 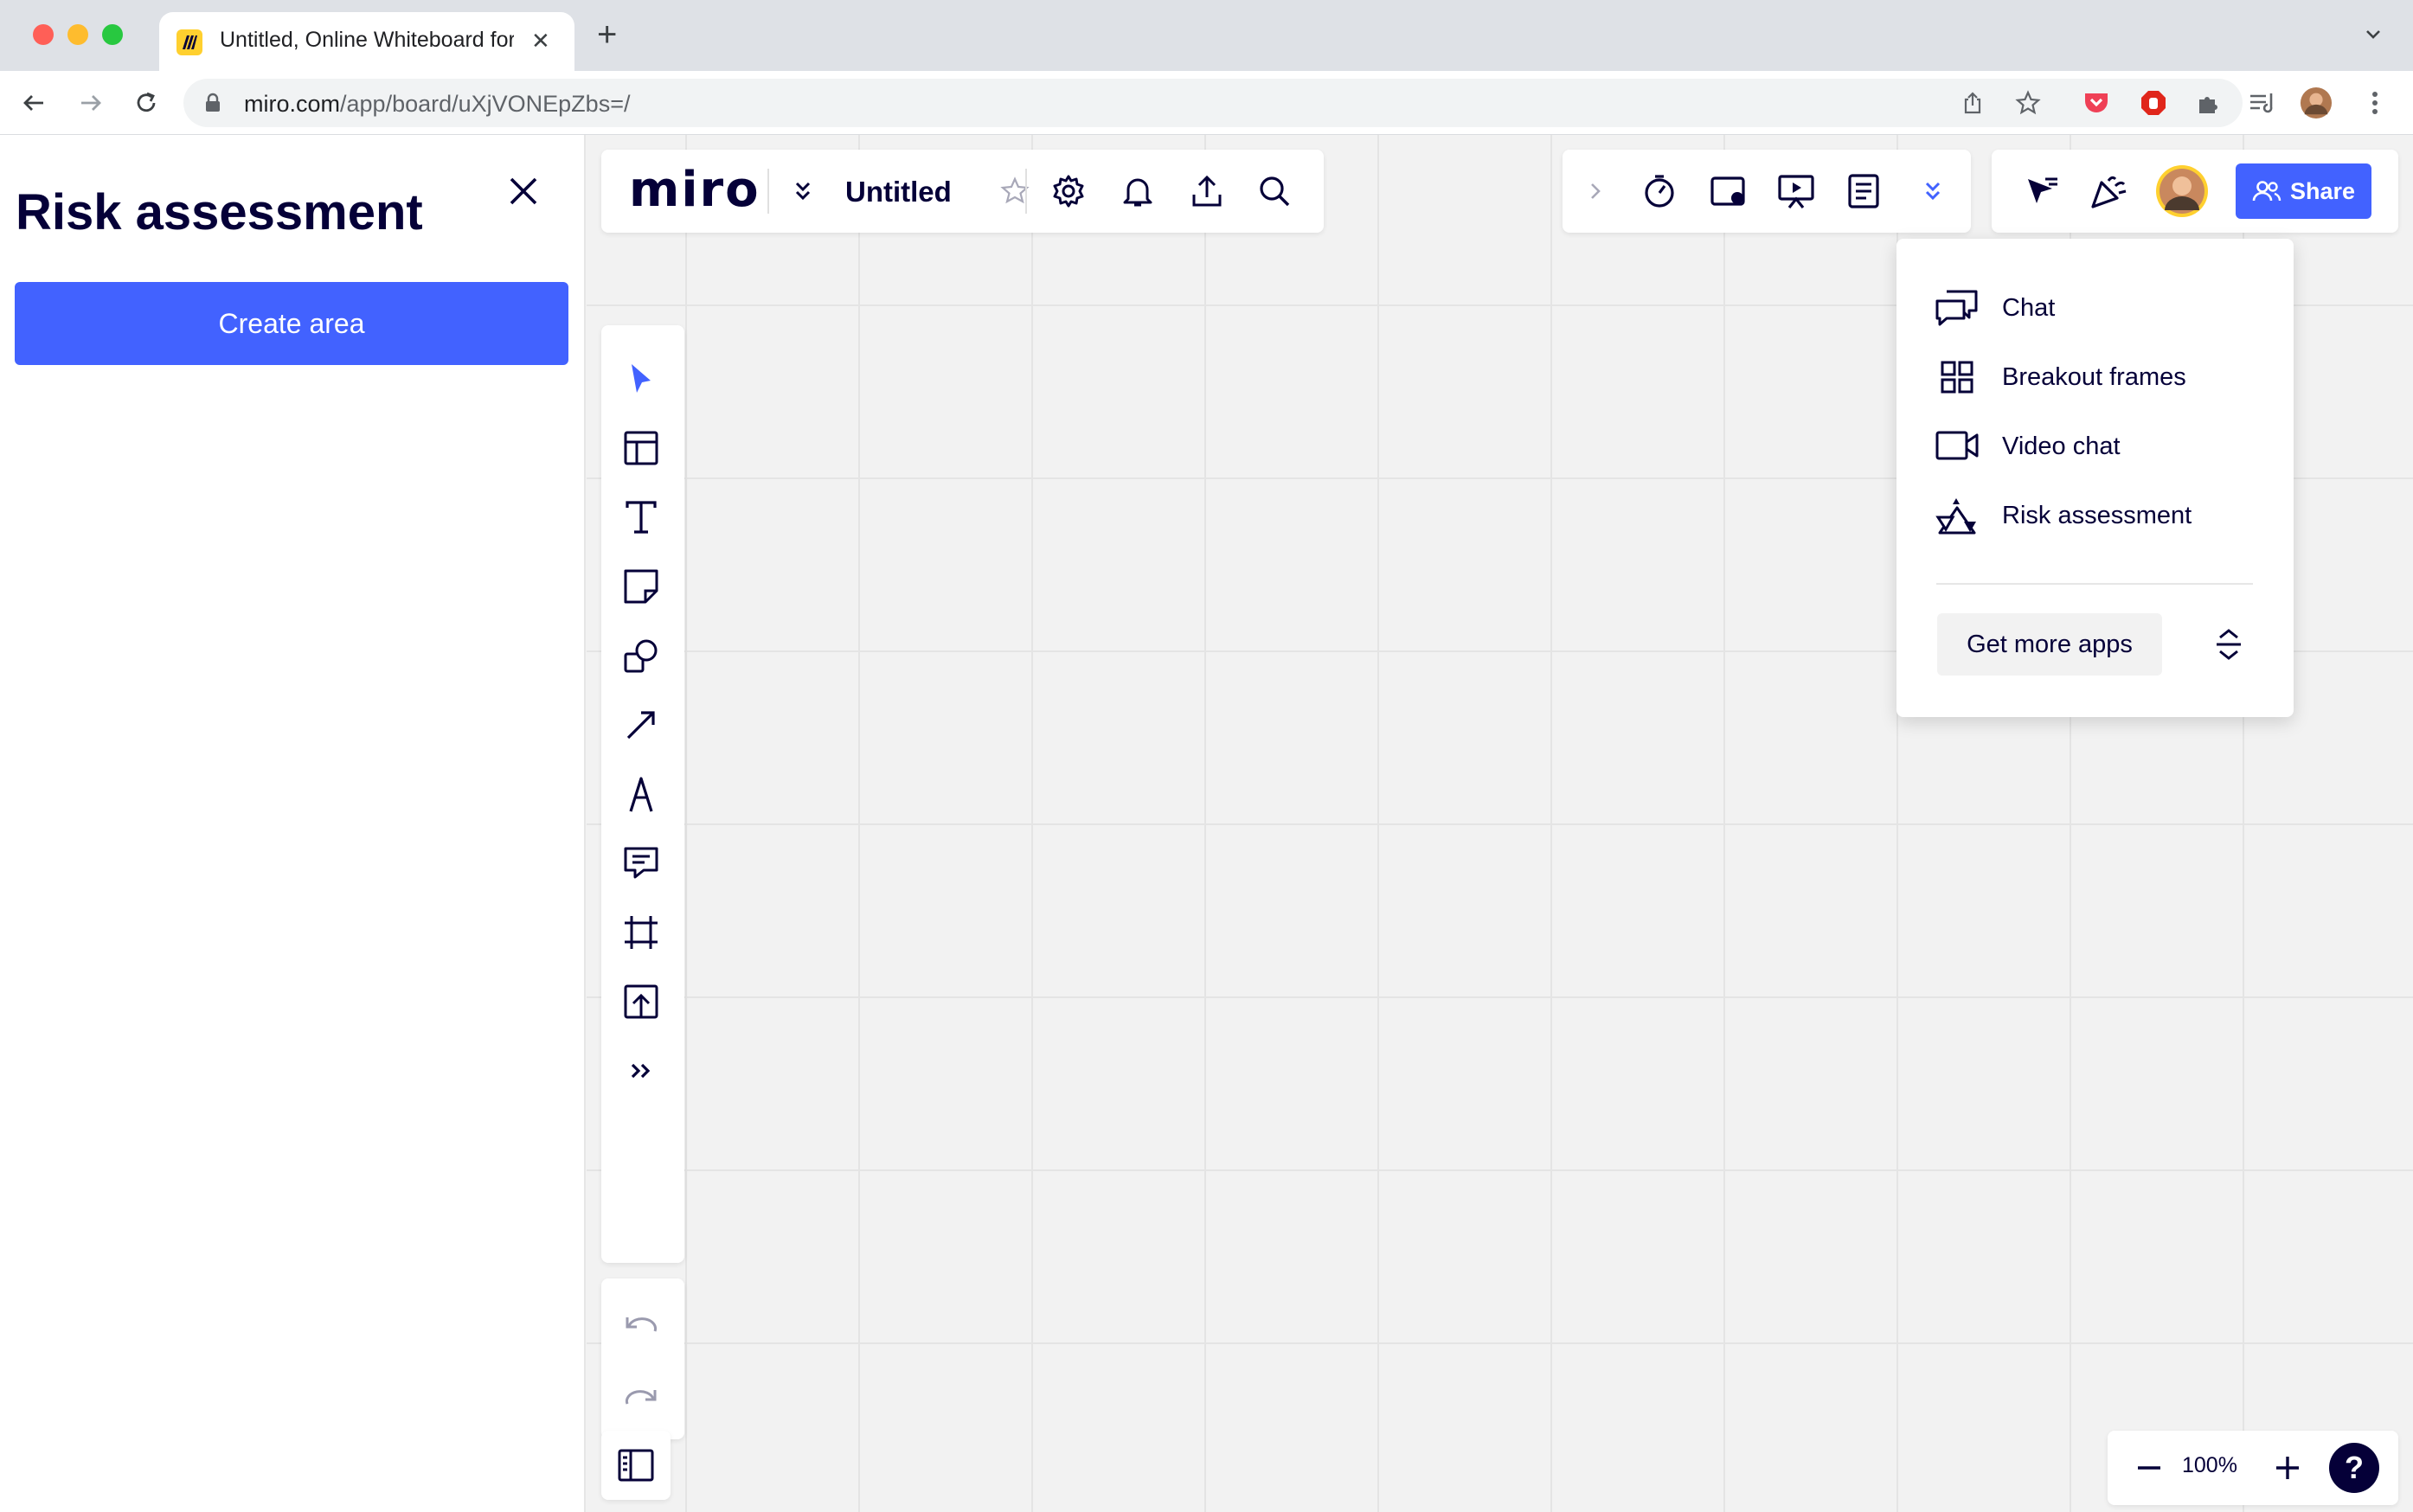 I want to click on browser-toolbar: miro.com/app/board/uXjVONEpZbs=/, so click(x=1206, y=103).